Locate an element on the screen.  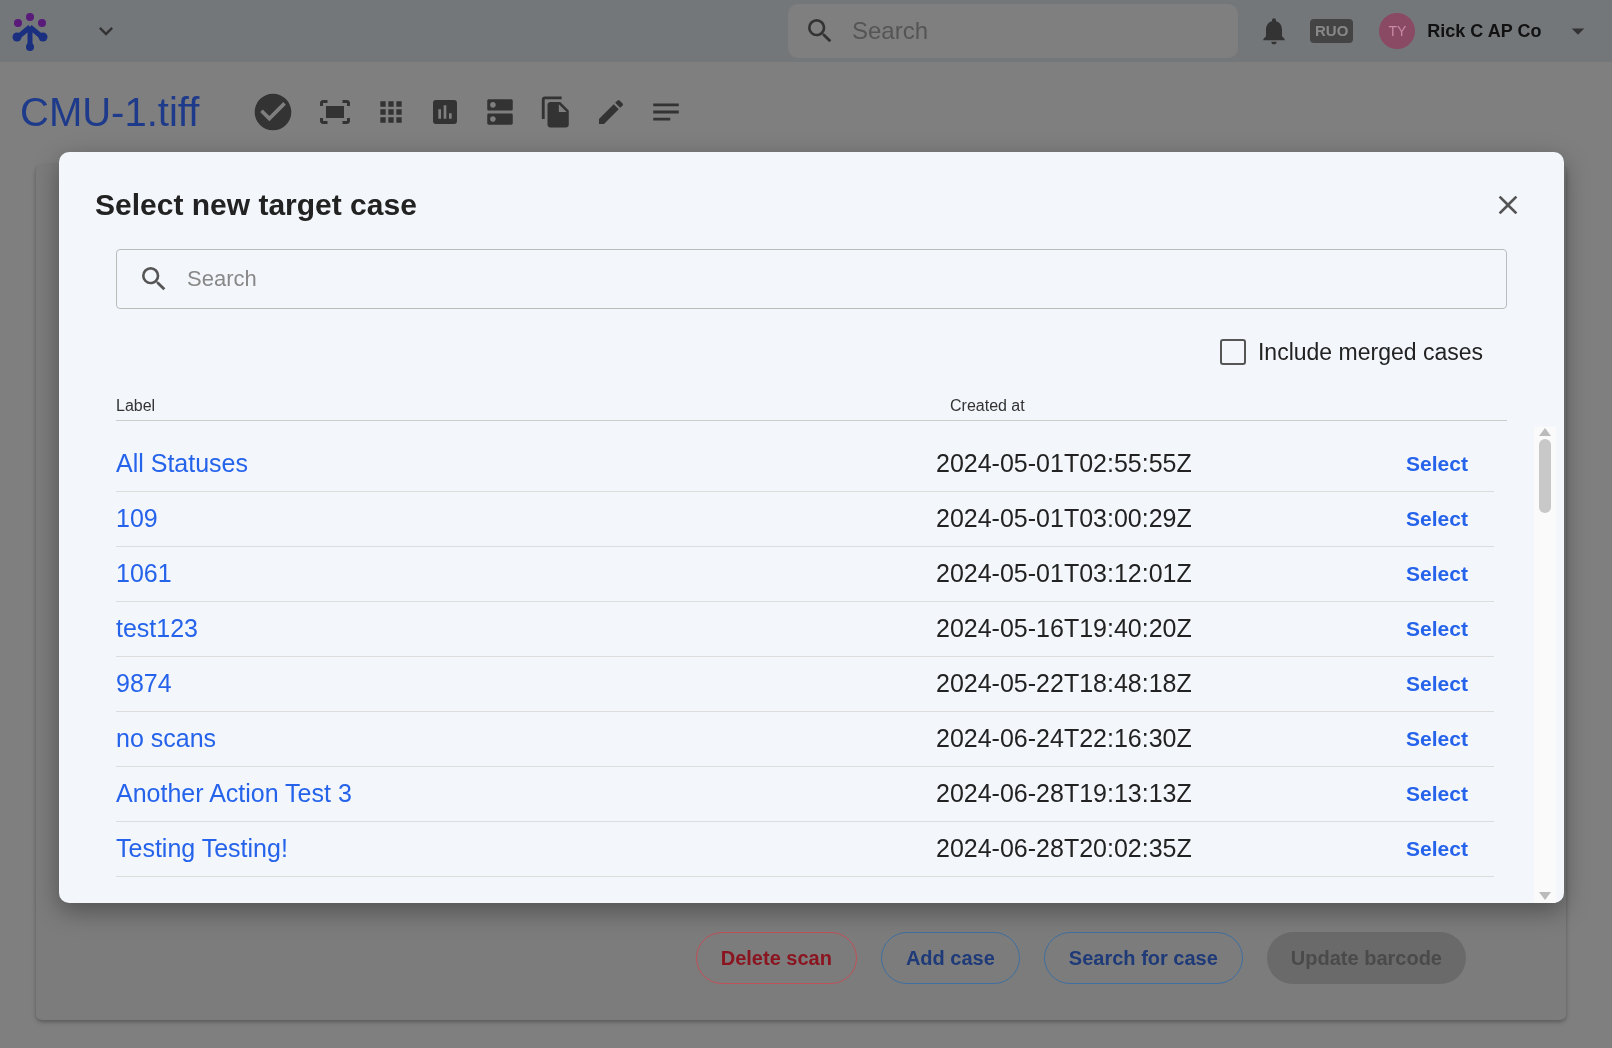
dialog-search-field: Search is located at coordinates (811, 279).